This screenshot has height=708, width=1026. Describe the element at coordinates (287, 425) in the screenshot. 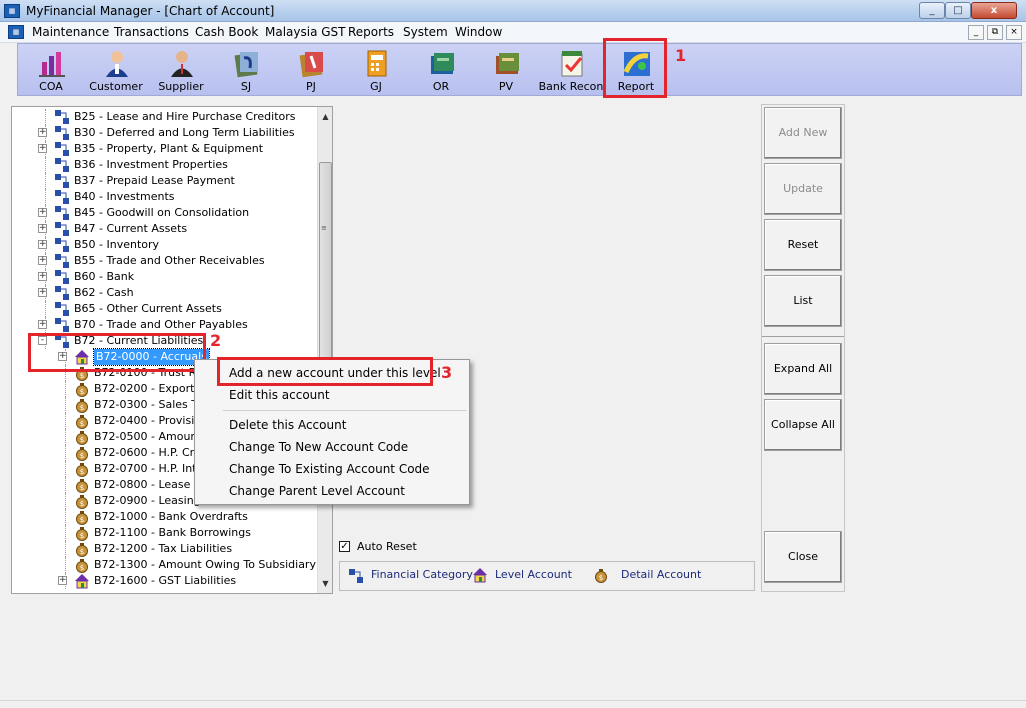

I see `menu-item-delete-account: Delete this Account` at that location.